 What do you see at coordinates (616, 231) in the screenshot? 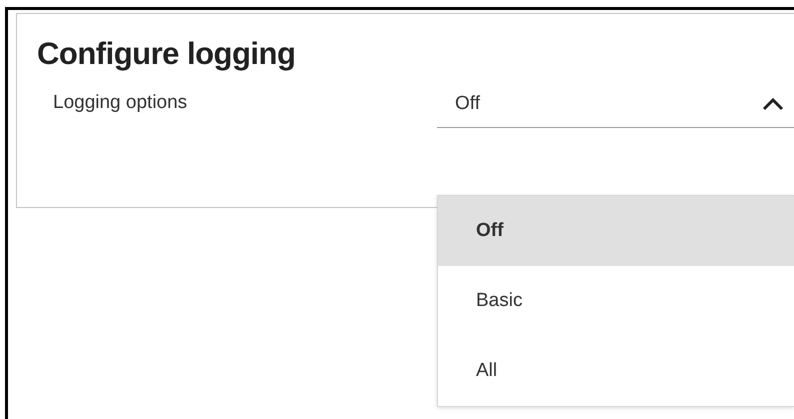
I see `dropdown-option: Off` at bounding box center [616, 231].